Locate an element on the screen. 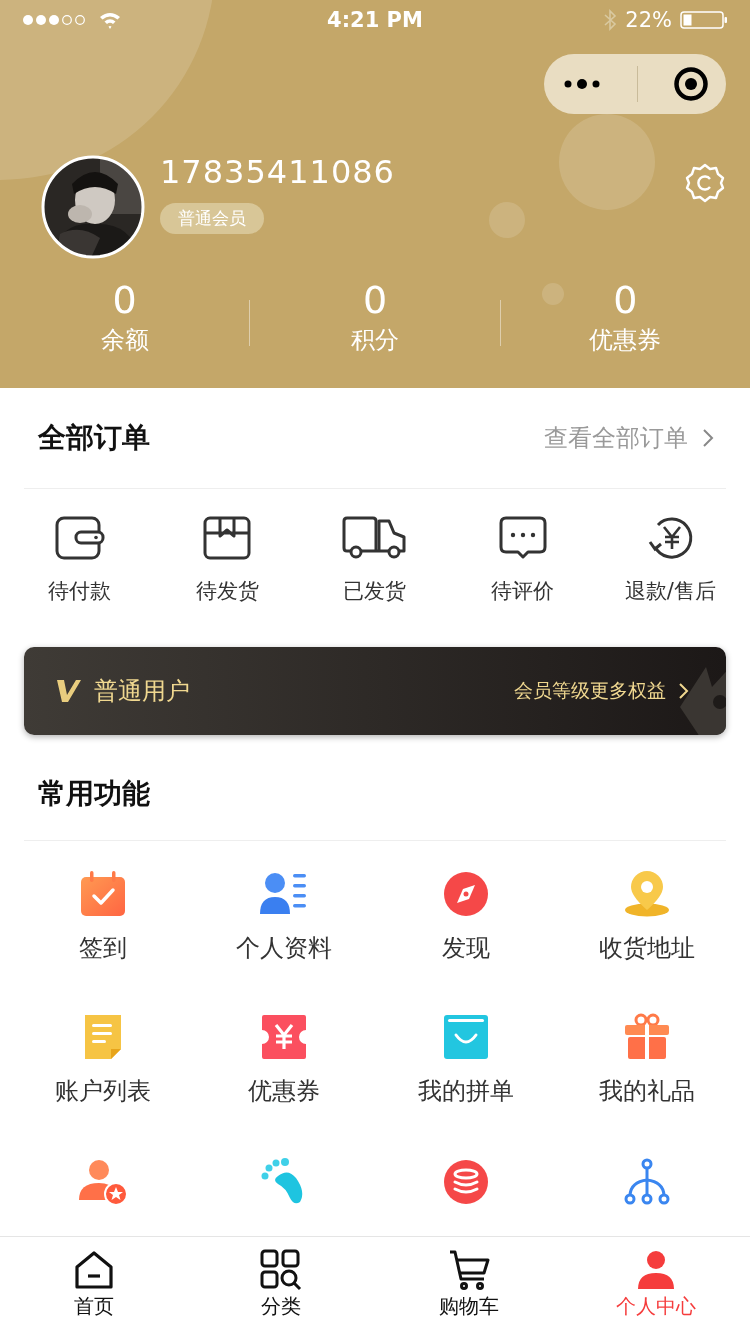 This screenshot has height=1334, width=750. tab-item: 购物车 is located at coordinates (469, 1285).